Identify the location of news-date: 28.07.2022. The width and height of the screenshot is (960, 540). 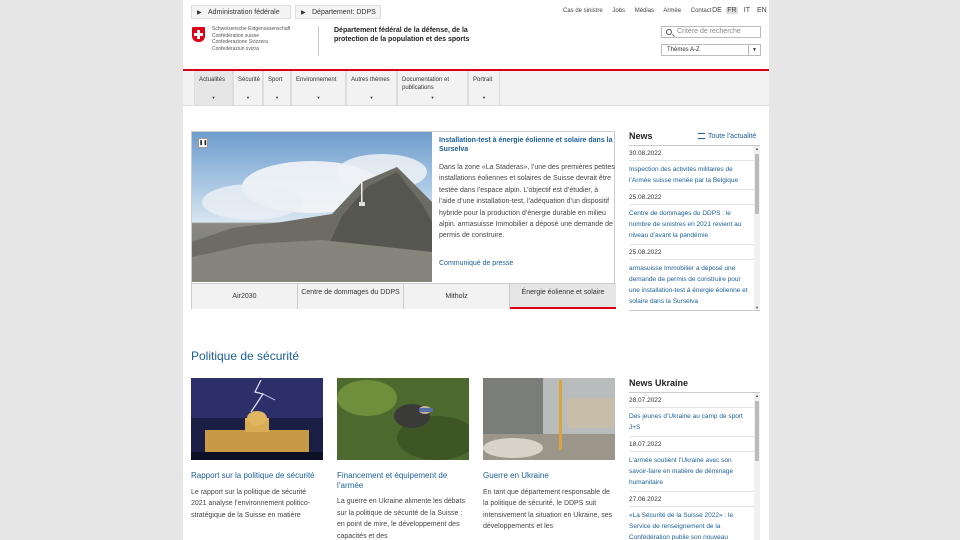
(694, 400).